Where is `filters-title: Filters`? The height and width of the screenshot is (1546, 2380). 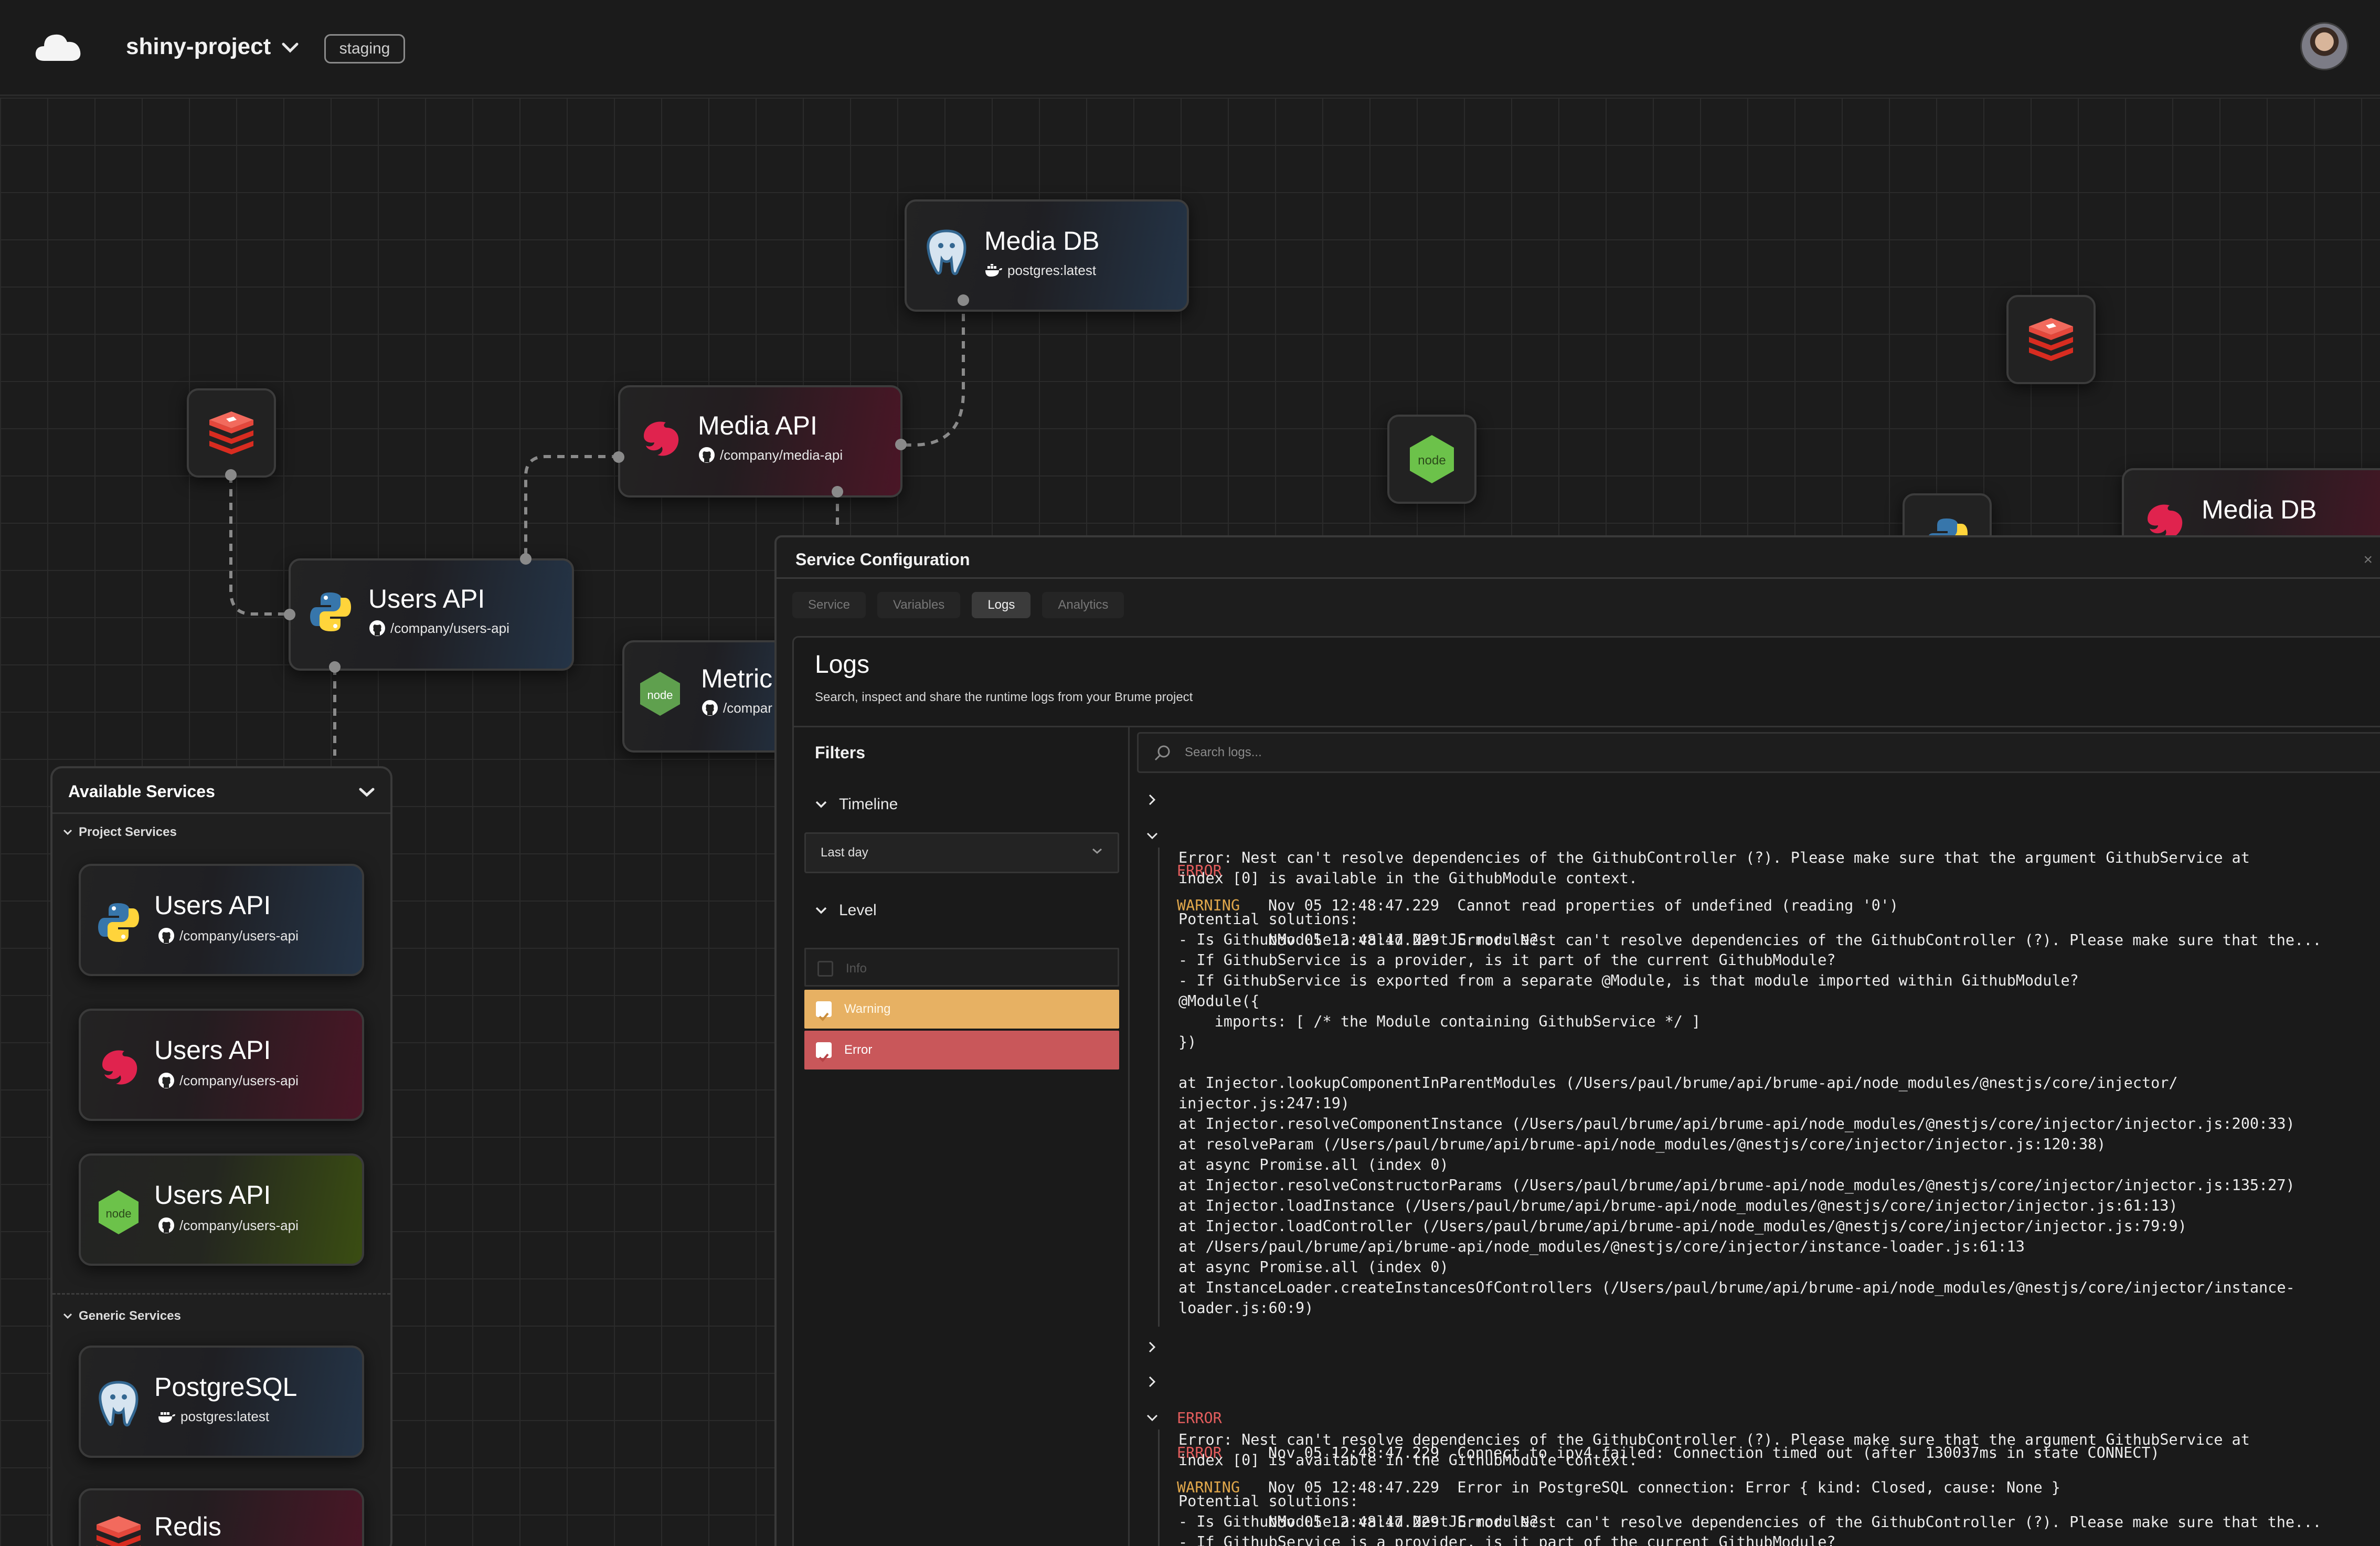 filters-title: Filters is located at coordinates (840, 752).